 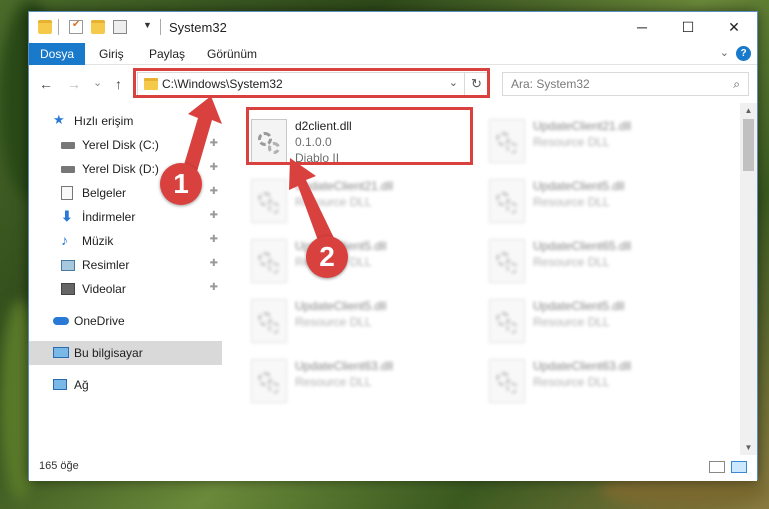 What do you see at coordinates (724, 52) in the screenshot?
I see `chevron-down-icon: ⌄` at bounding box center [724, 52].